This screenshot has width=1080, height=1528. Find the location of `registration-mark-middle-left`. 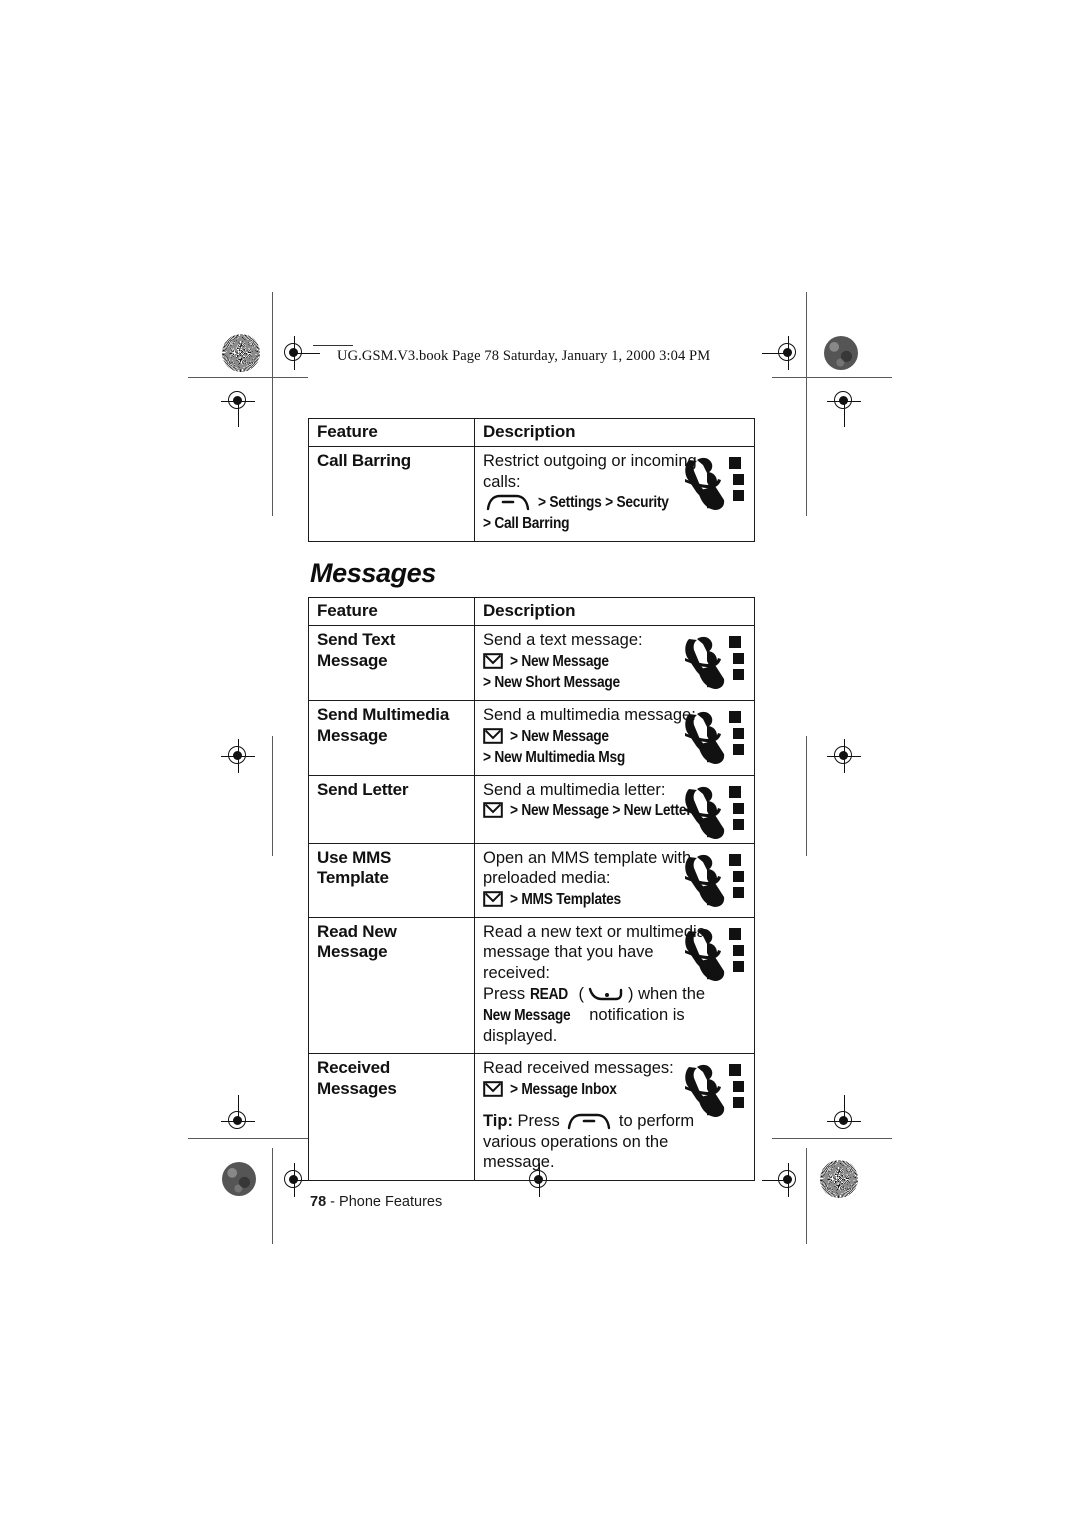

registration-mark-middle-left is located at coordinates (238, 756).